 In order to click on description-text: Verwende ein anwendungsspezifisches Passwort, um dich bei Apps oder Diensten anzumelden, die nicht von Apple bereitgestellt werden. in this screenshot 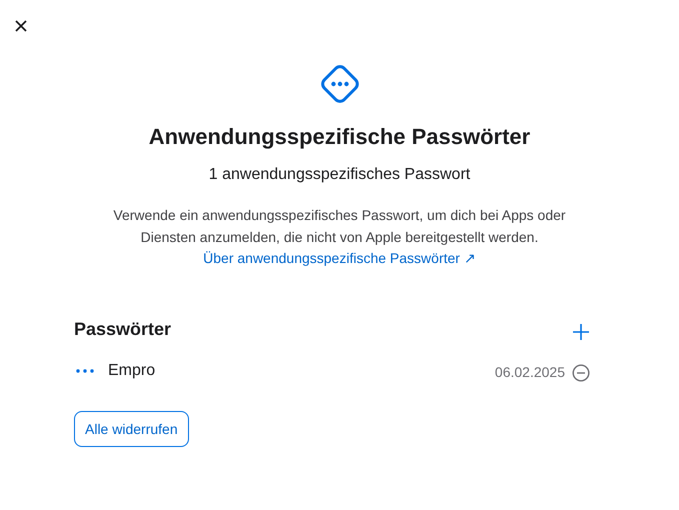, I will do `click(339, 226)`.